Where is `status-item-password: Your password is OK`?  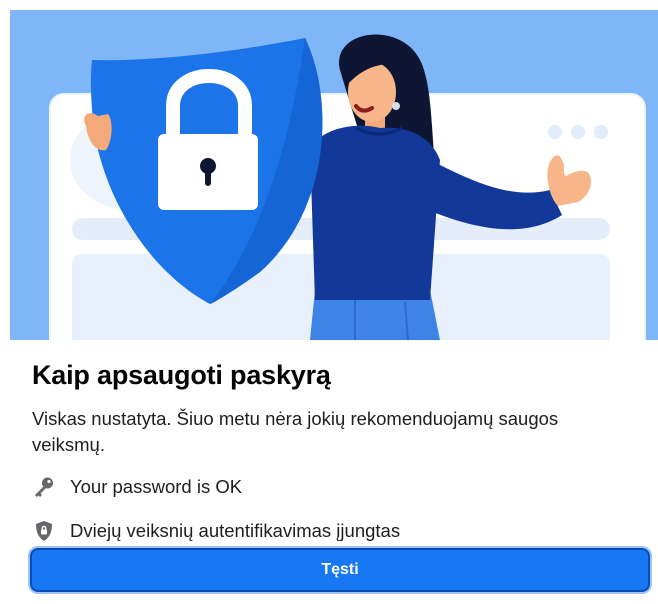 status-item-password: Your password is OK is located at coordinates (137, 487).